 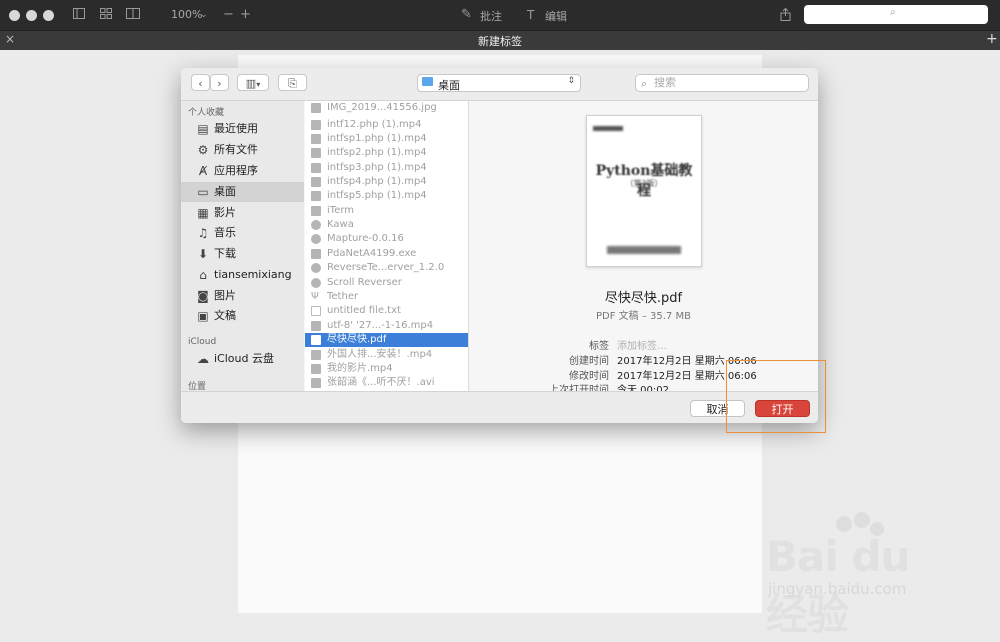 What do you see at coordinates (665, 82) in the screenshot?
I see `search-placeholder: 搜索` at bounding box center [665, 82].